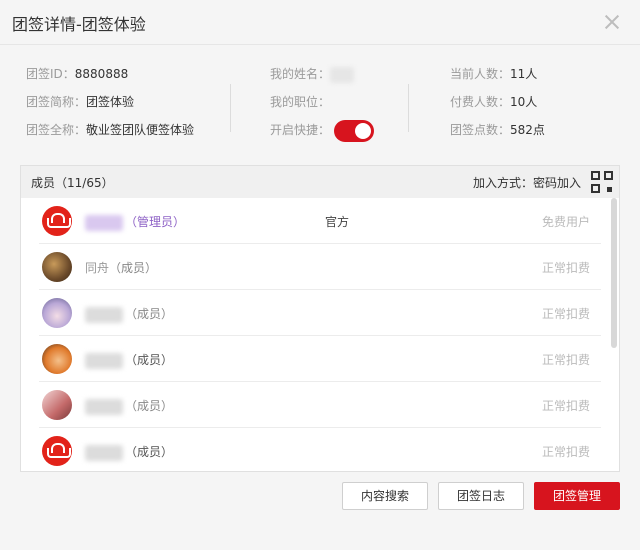  I want to click on group-log-button: 团签日志, so click(481, 496).